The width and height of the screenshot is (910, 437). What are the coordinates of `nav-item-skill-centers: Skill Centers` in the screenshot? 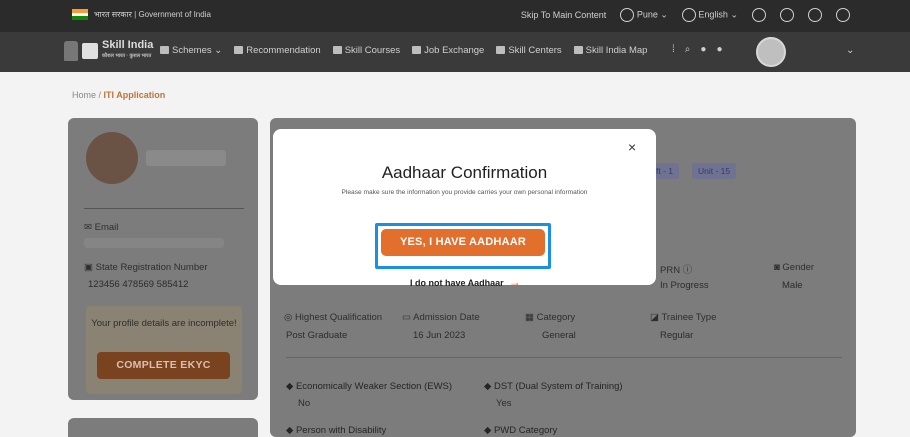 It's located at (529, 50).